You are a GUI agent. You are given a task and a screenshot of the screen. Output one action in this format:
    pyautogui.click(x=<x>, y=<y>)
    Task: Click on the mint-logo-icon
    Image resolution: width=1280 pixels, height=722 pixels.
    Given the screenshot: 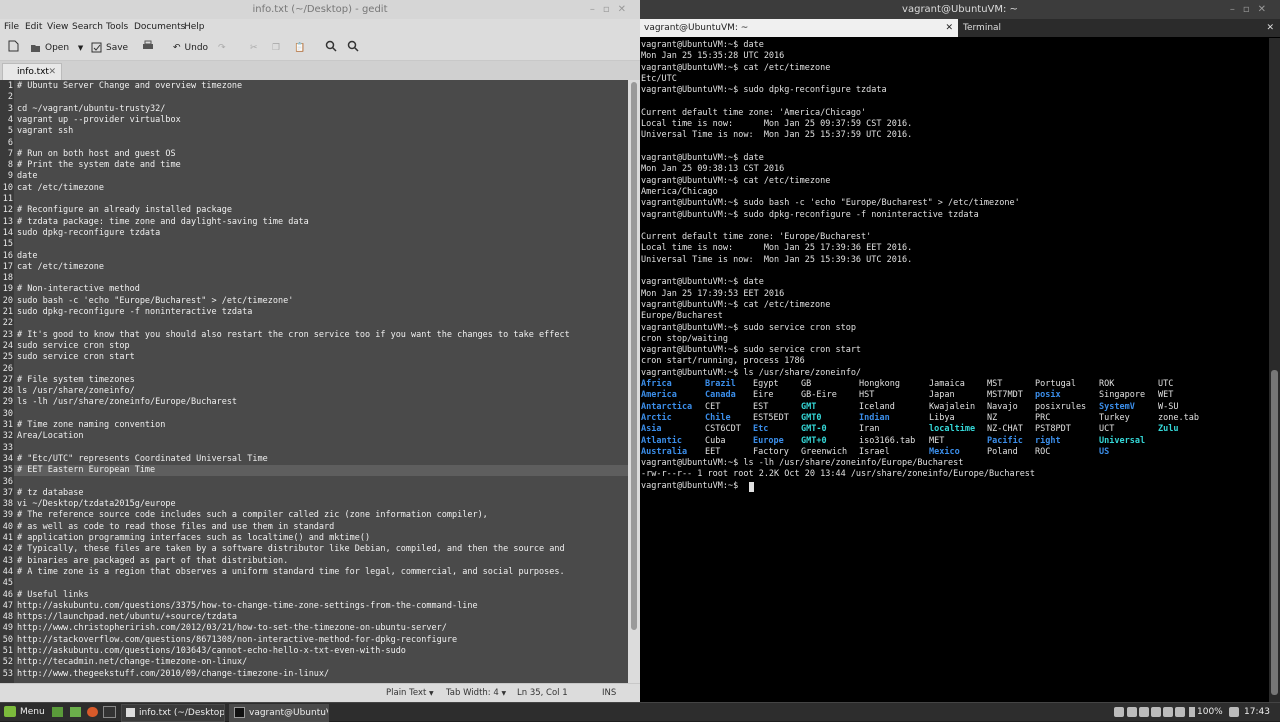 What is the action you would take?
    pyautogui.click(x=10, y=711)
    